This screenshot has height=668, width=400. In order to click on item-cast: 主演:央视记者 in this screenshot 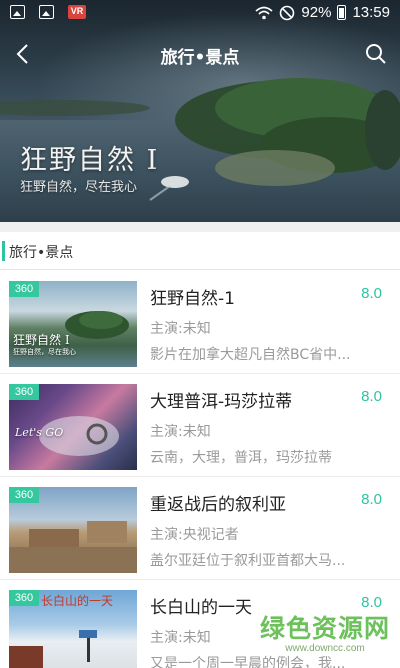, I will do `click(194, 535)`.